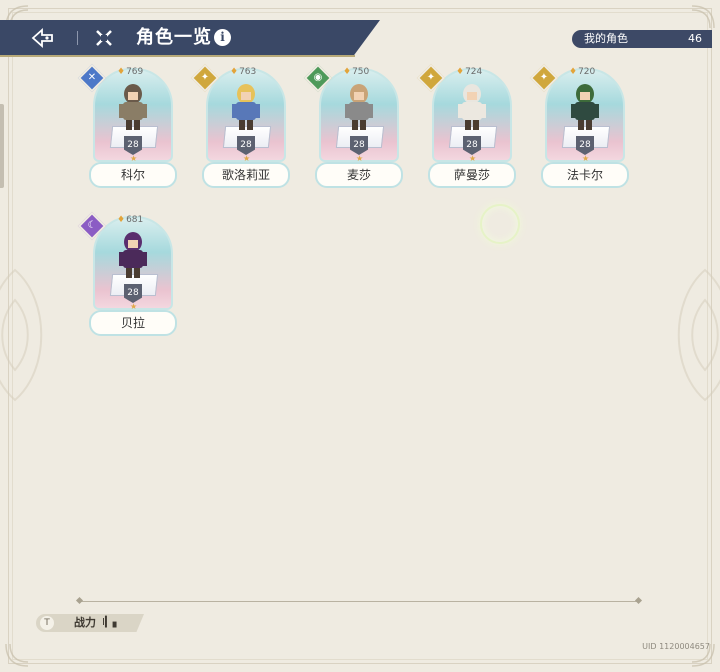  I want to click on sort-icon: T, so click(47, 623).